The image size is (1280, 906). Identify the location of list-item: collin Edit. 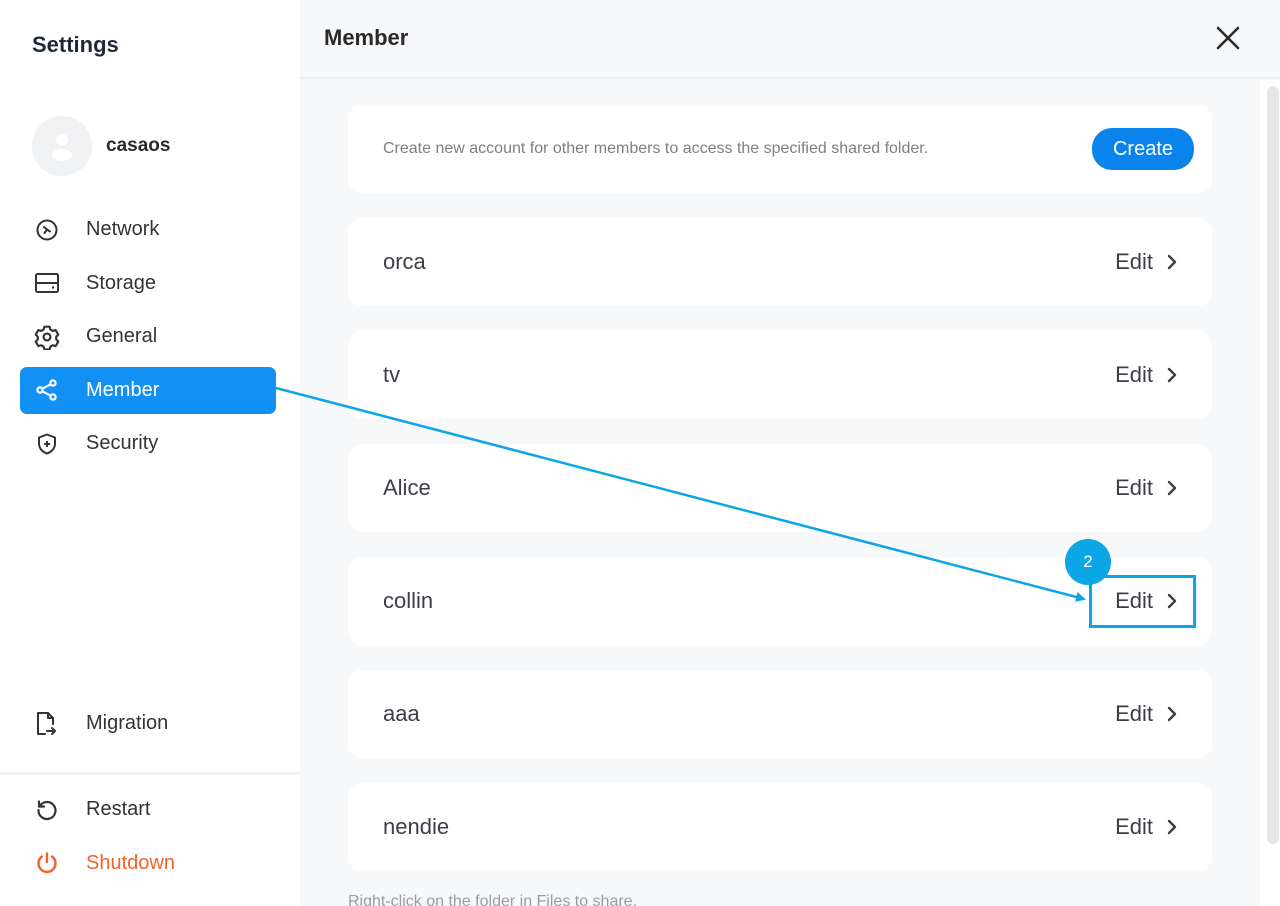
(780, 601).